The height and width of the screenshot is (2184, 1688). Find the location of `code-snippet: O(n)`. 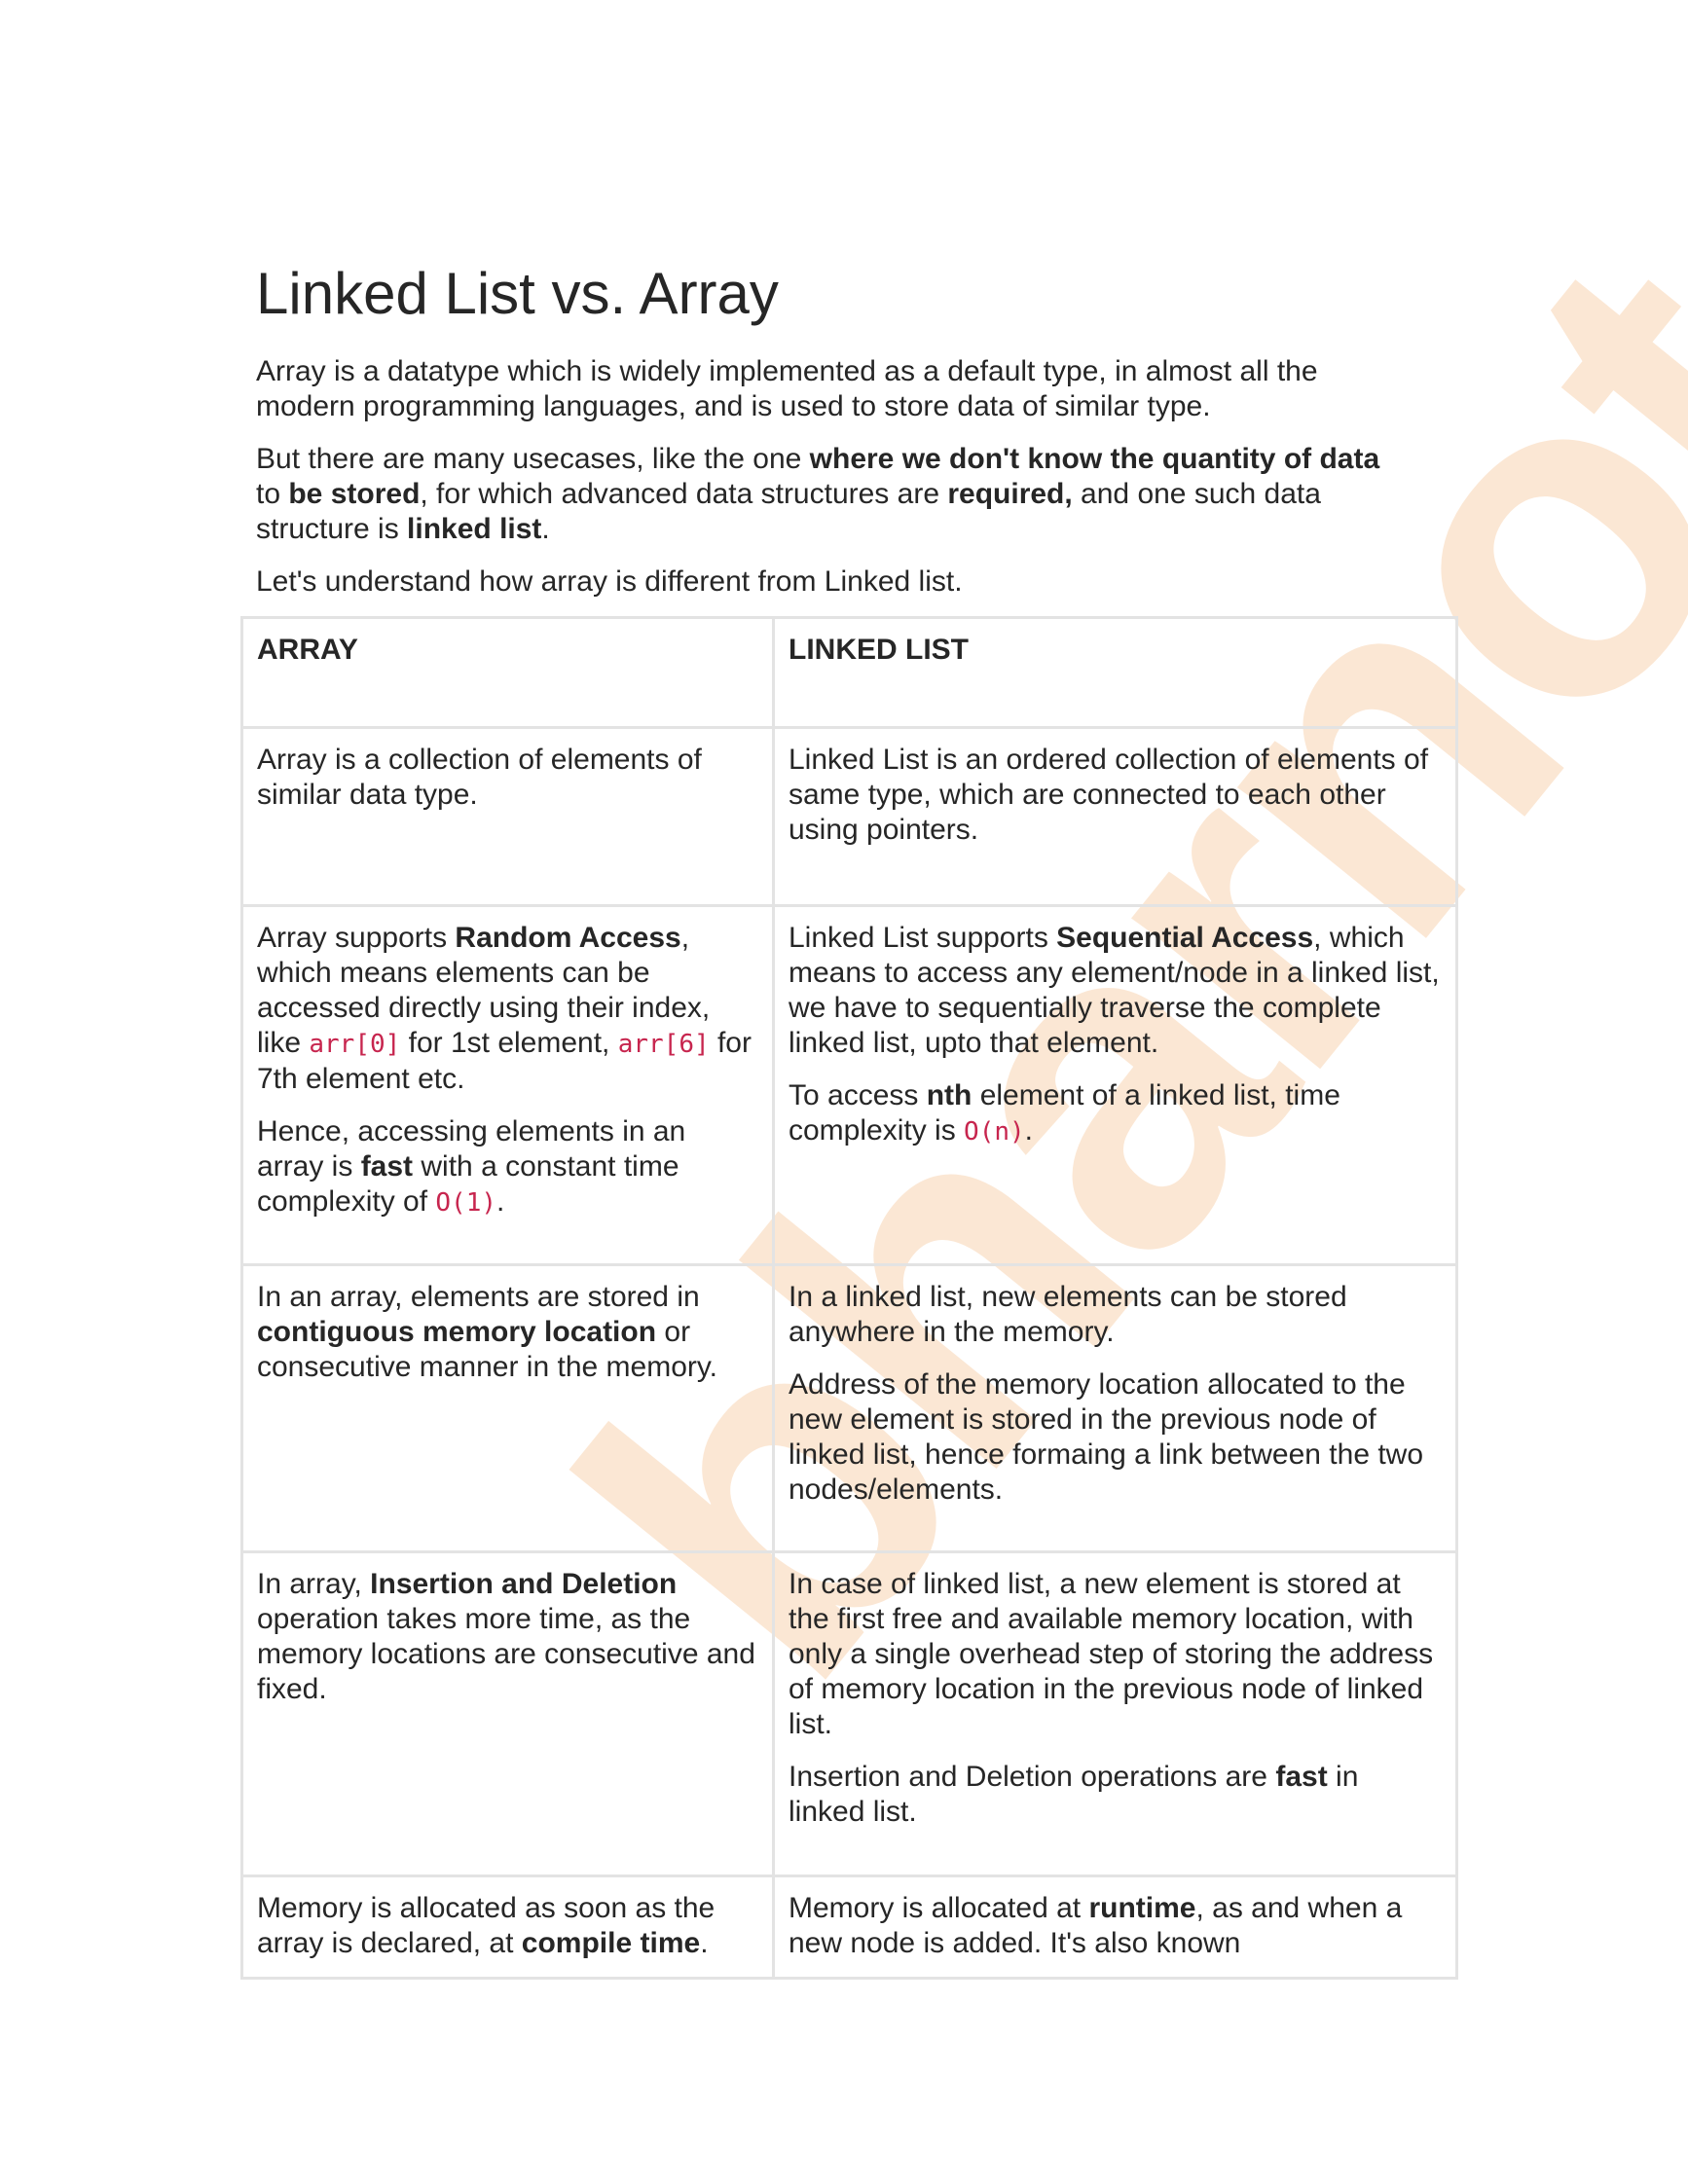

code-snippet: O(n) is located at coordinates (994, 1132).